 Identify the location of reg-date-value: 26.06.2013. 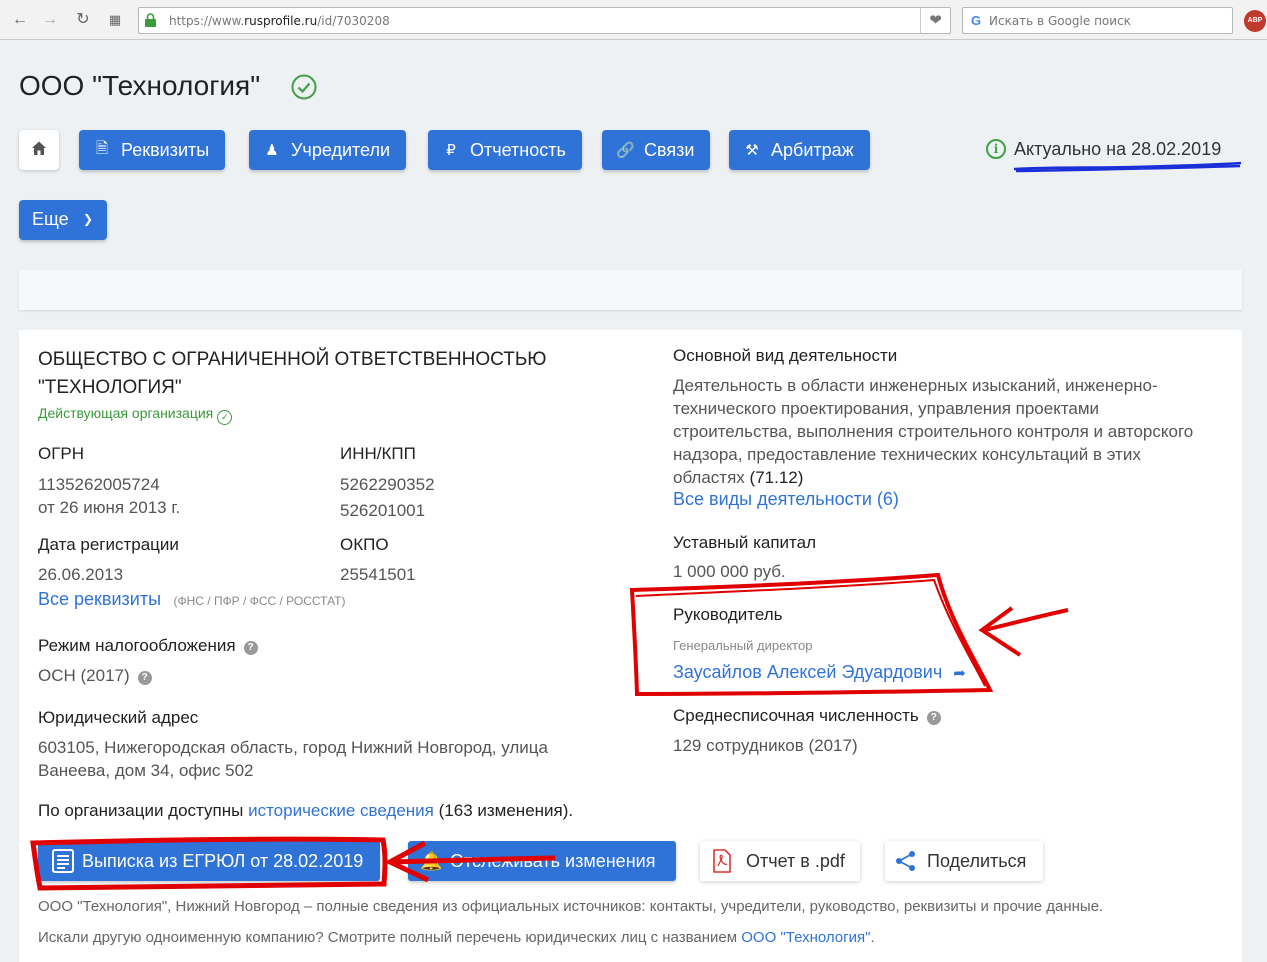
(81, 574).